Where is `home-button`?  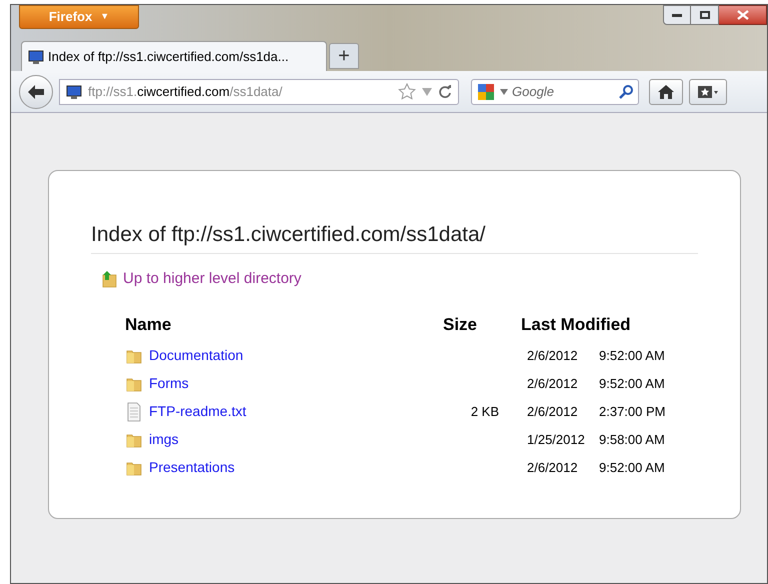 home-button is located at coordinates (666, 91).